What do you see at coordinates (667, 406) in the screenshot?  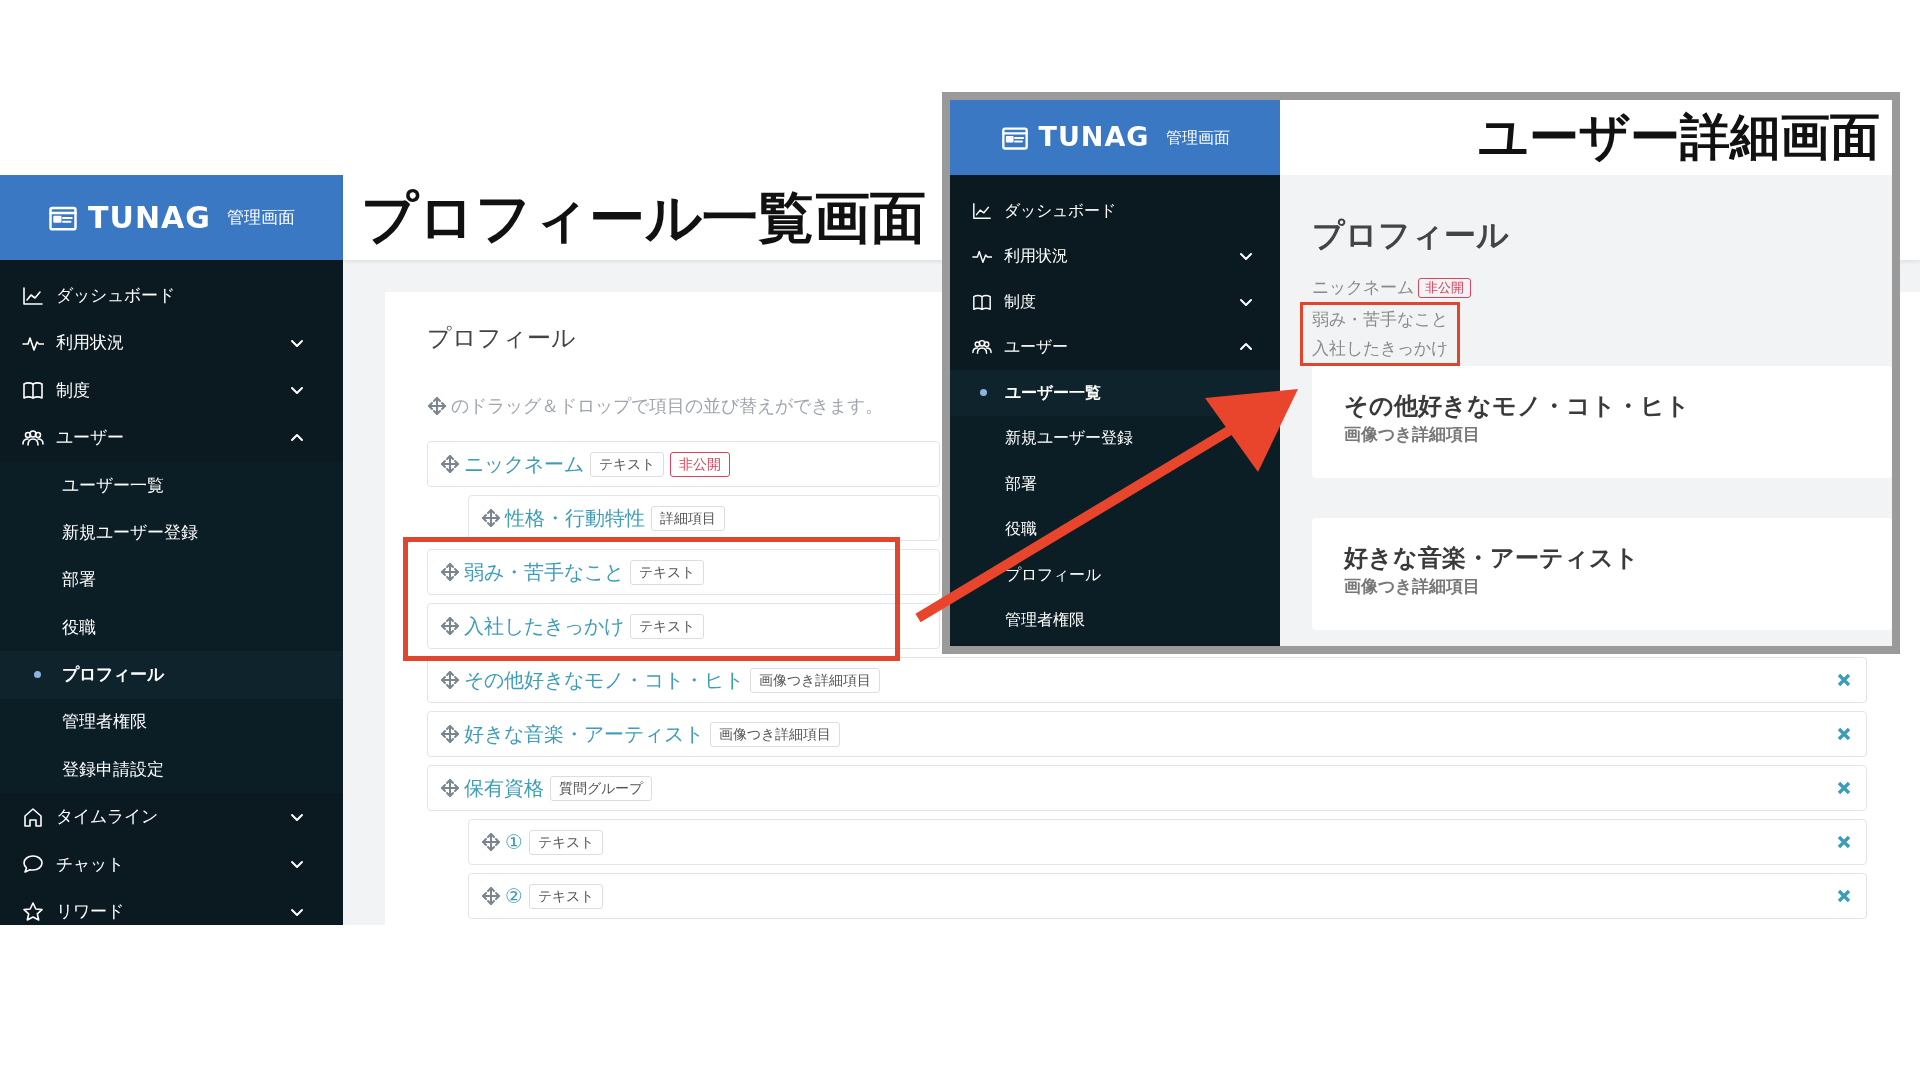 I see `drag-hint: のドラッグ＆ドロップで項目の並び替えができます。` at bounding box center [667, 406].